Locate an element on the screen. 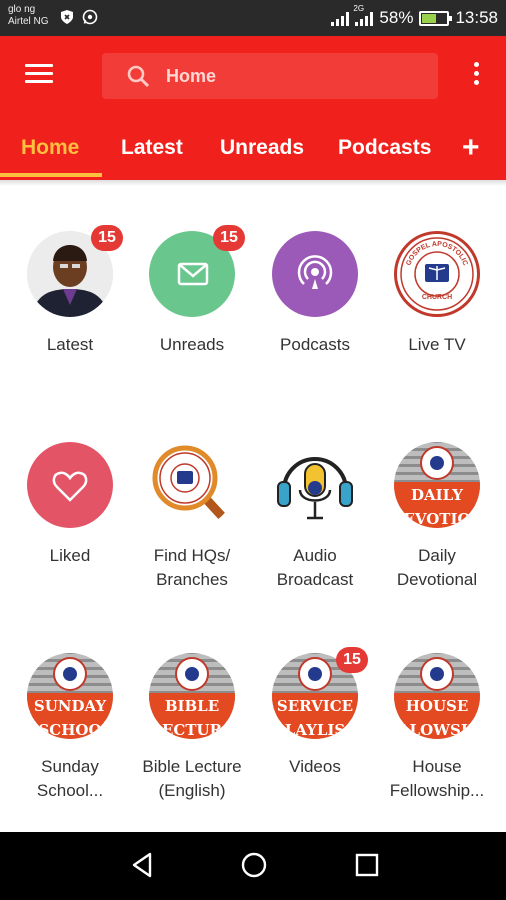  tile-label: Unreads is located at coordinates (192, 344).